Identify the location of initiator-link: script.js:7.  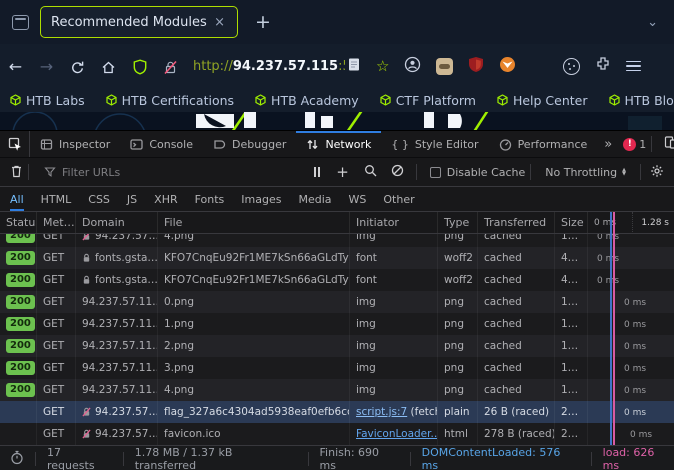
(381, 412).